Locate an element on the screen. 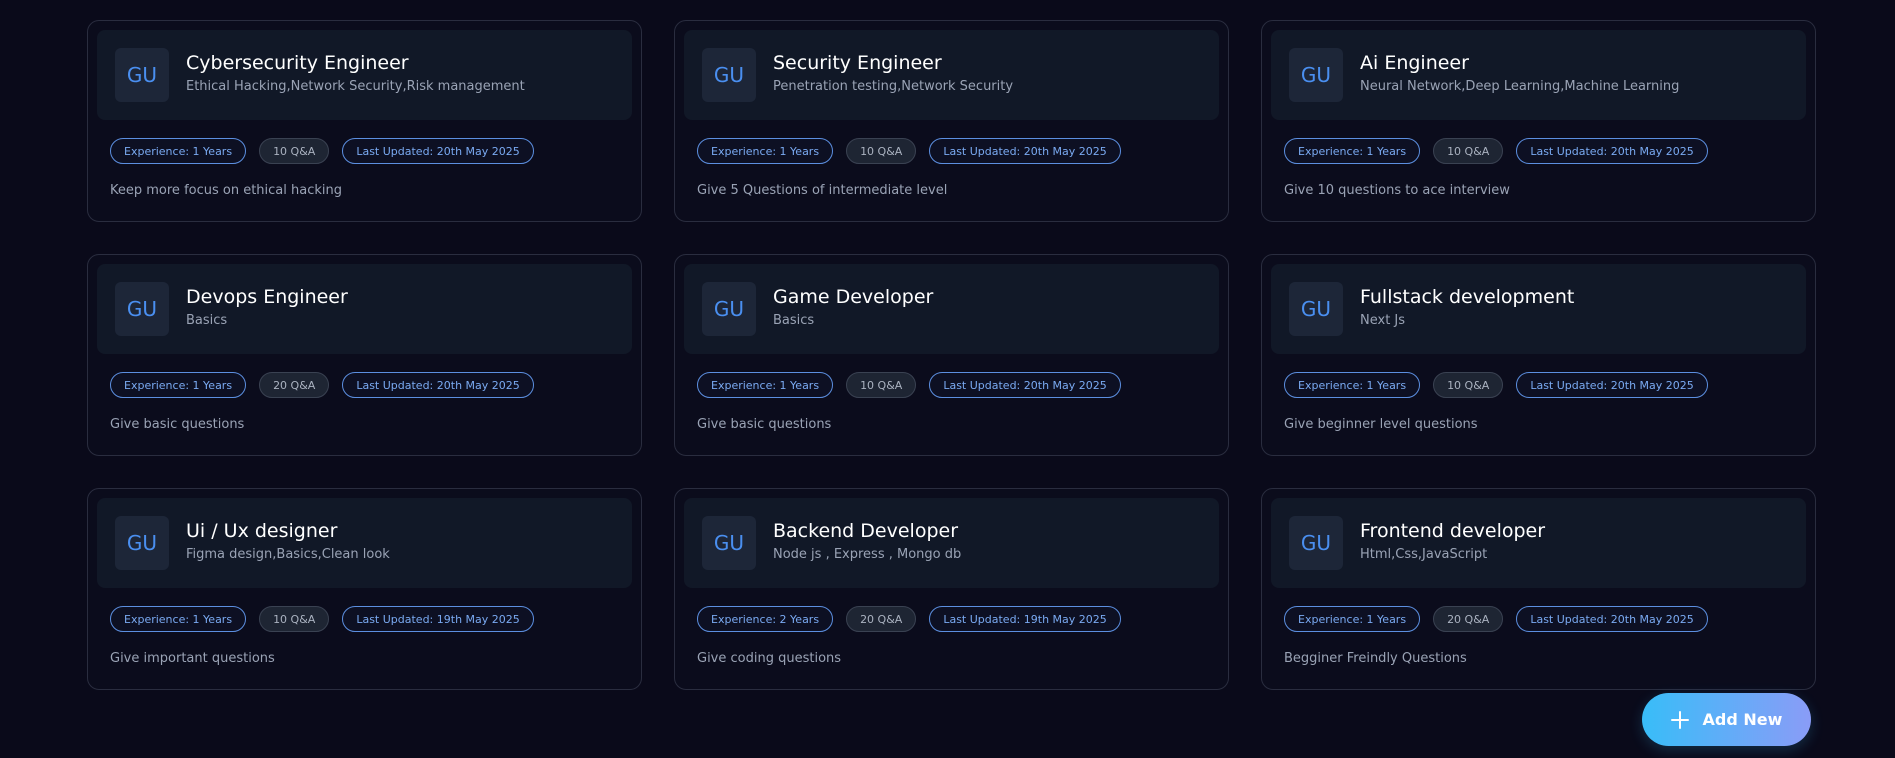 This screenshot has height=758, width=1895. card-topics: Next Js is located at coordinates (1383, 320).